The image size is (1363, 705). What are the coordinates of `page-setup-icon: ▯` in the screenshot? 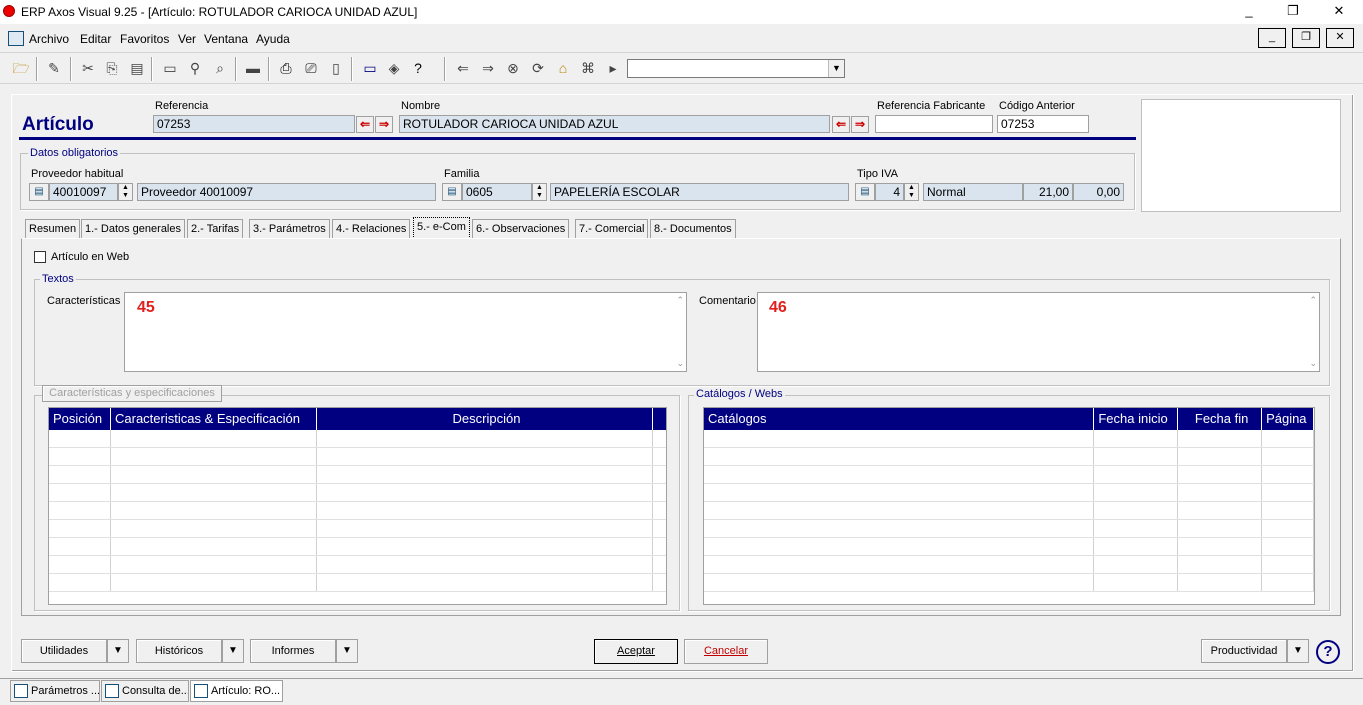 It's located at (336, 68).